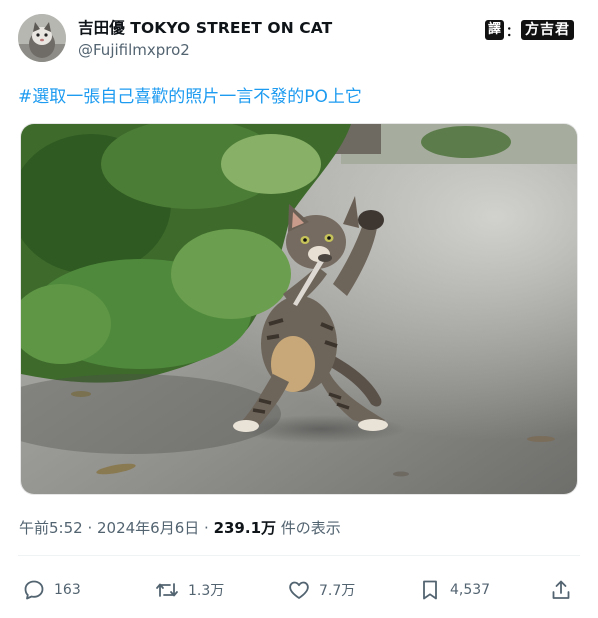  What do you see at coordinates (299, 555) in the screenshot?
I see `divider` at bounding box center [299, 555].